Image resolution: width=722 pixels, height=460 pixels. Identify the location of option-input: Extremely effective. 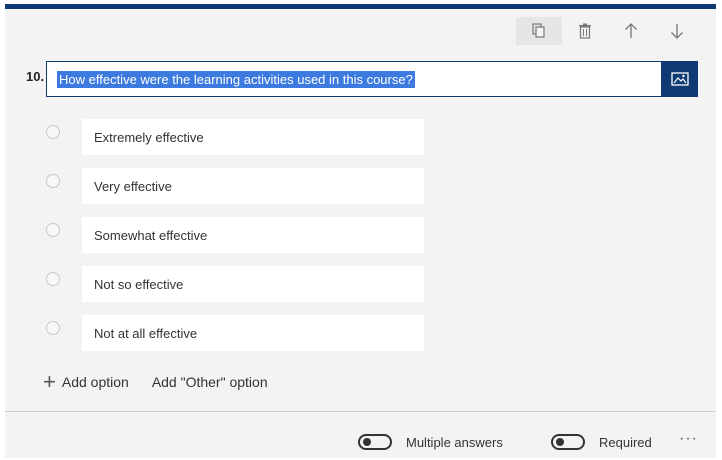
(253, 137).